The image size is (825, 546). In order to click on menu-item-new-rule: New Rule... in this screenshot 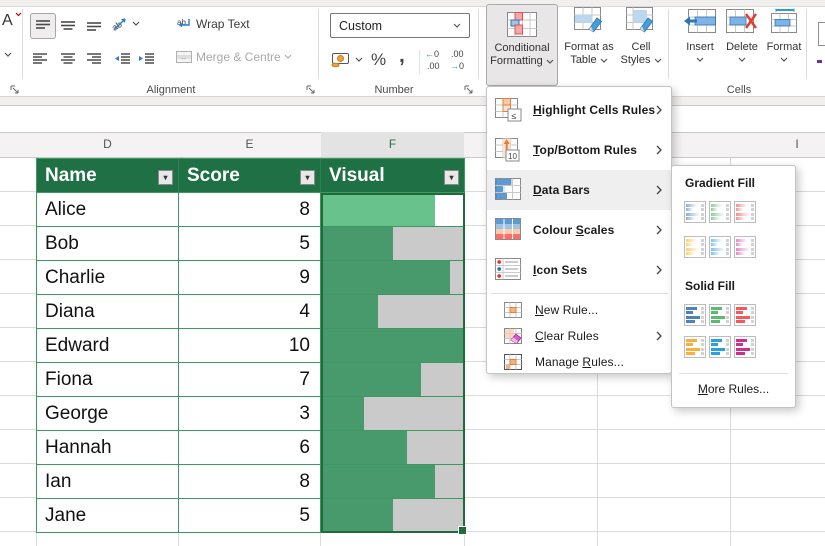, I will do `click(579, 310)`.